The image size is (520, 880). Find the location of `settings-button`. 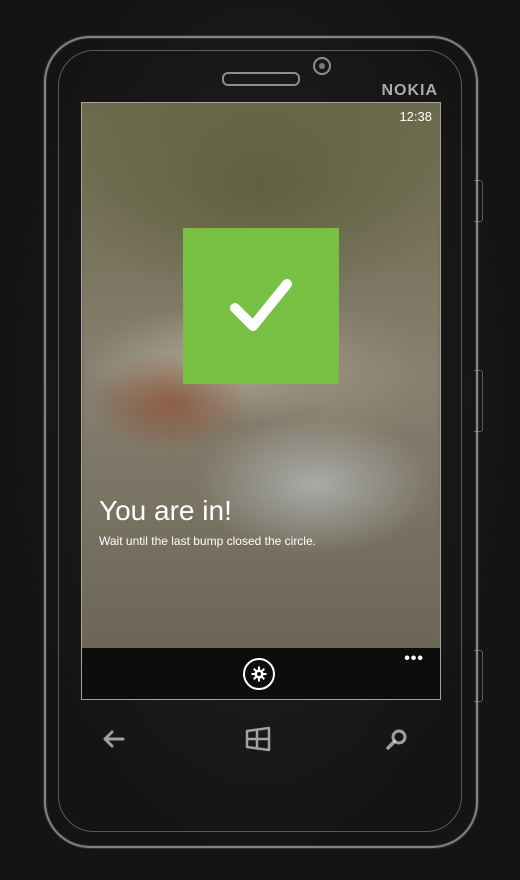

settings-button is located at coordinates (259, 674).